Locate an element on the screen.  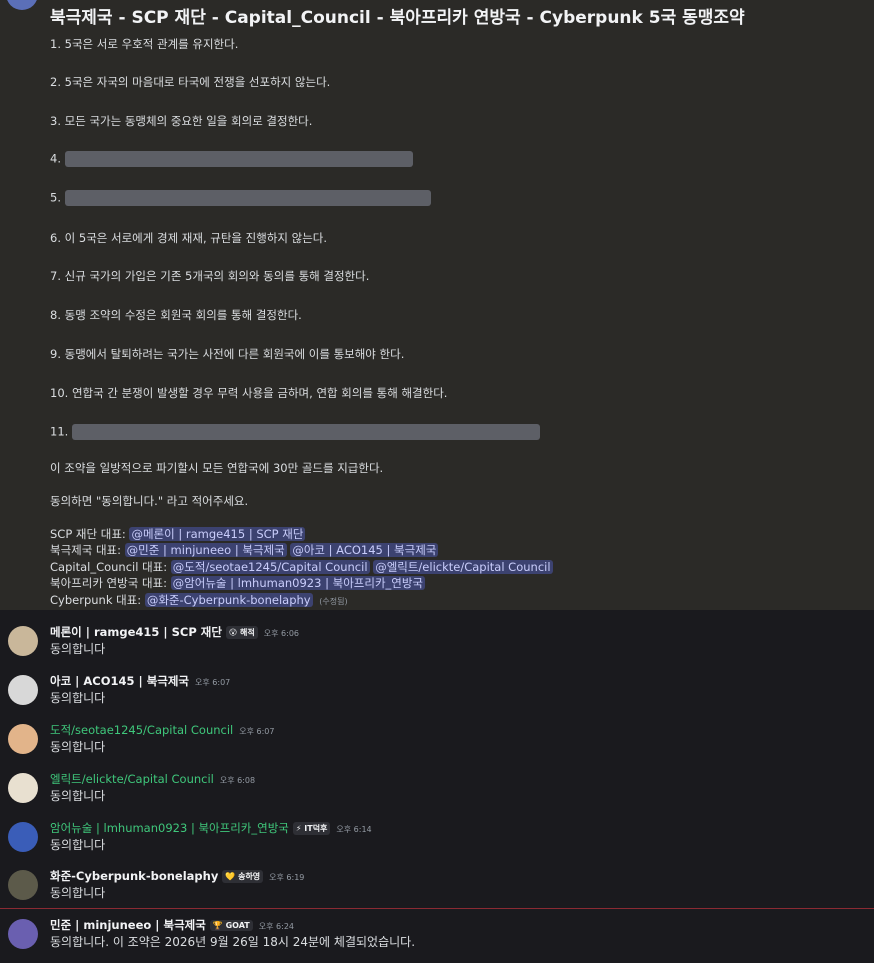
rule-item: 5. is located at coordinates (240, 198).